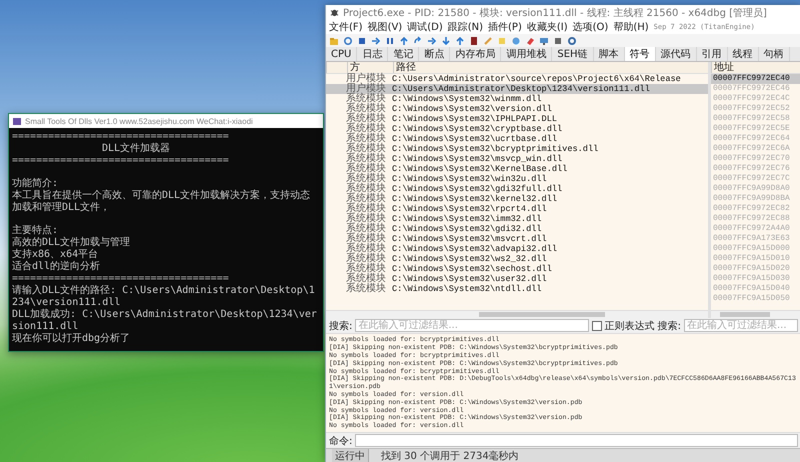 The width and height of the screenshot is (800, 462). I want to click on console-line: 支持x86、x64平台, so click(56, 254).